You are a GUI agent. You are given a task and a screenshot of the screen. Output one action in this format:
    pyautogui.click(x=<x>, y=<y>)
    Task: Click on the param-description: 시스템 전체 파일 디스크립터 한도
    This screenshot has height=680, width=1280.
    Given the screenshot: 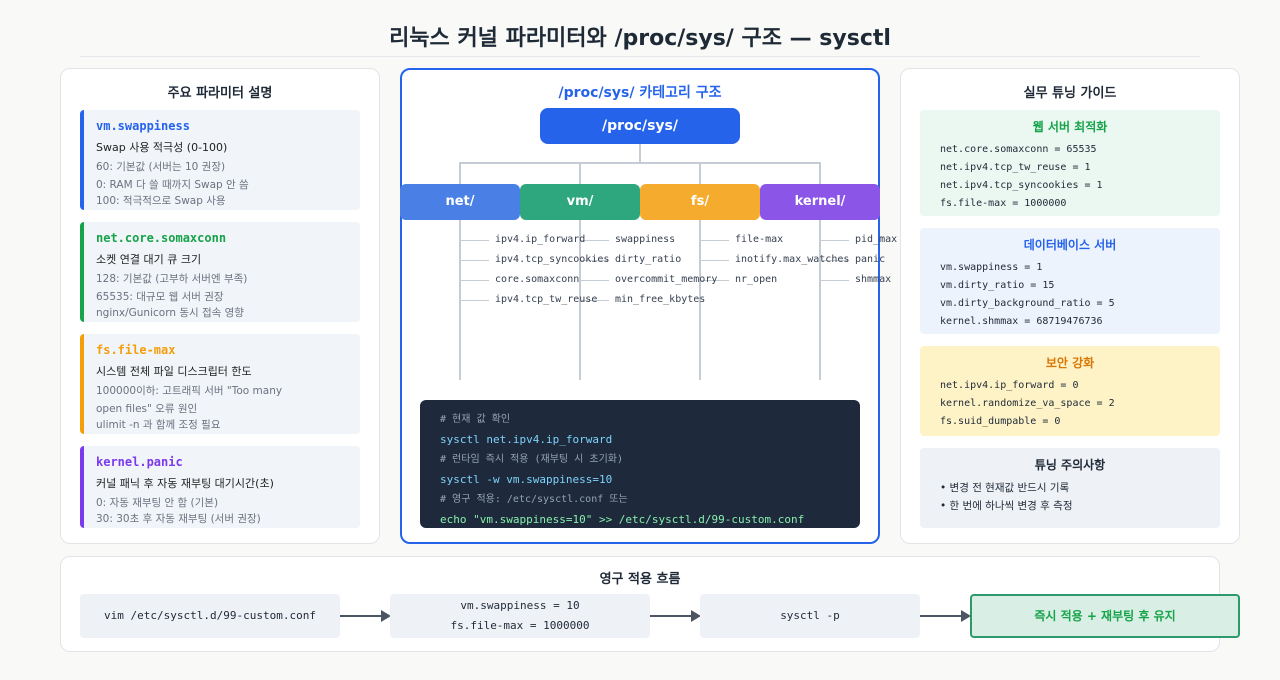 What is the action you would take?
    pyautogui.click(x=174, y=371)
    